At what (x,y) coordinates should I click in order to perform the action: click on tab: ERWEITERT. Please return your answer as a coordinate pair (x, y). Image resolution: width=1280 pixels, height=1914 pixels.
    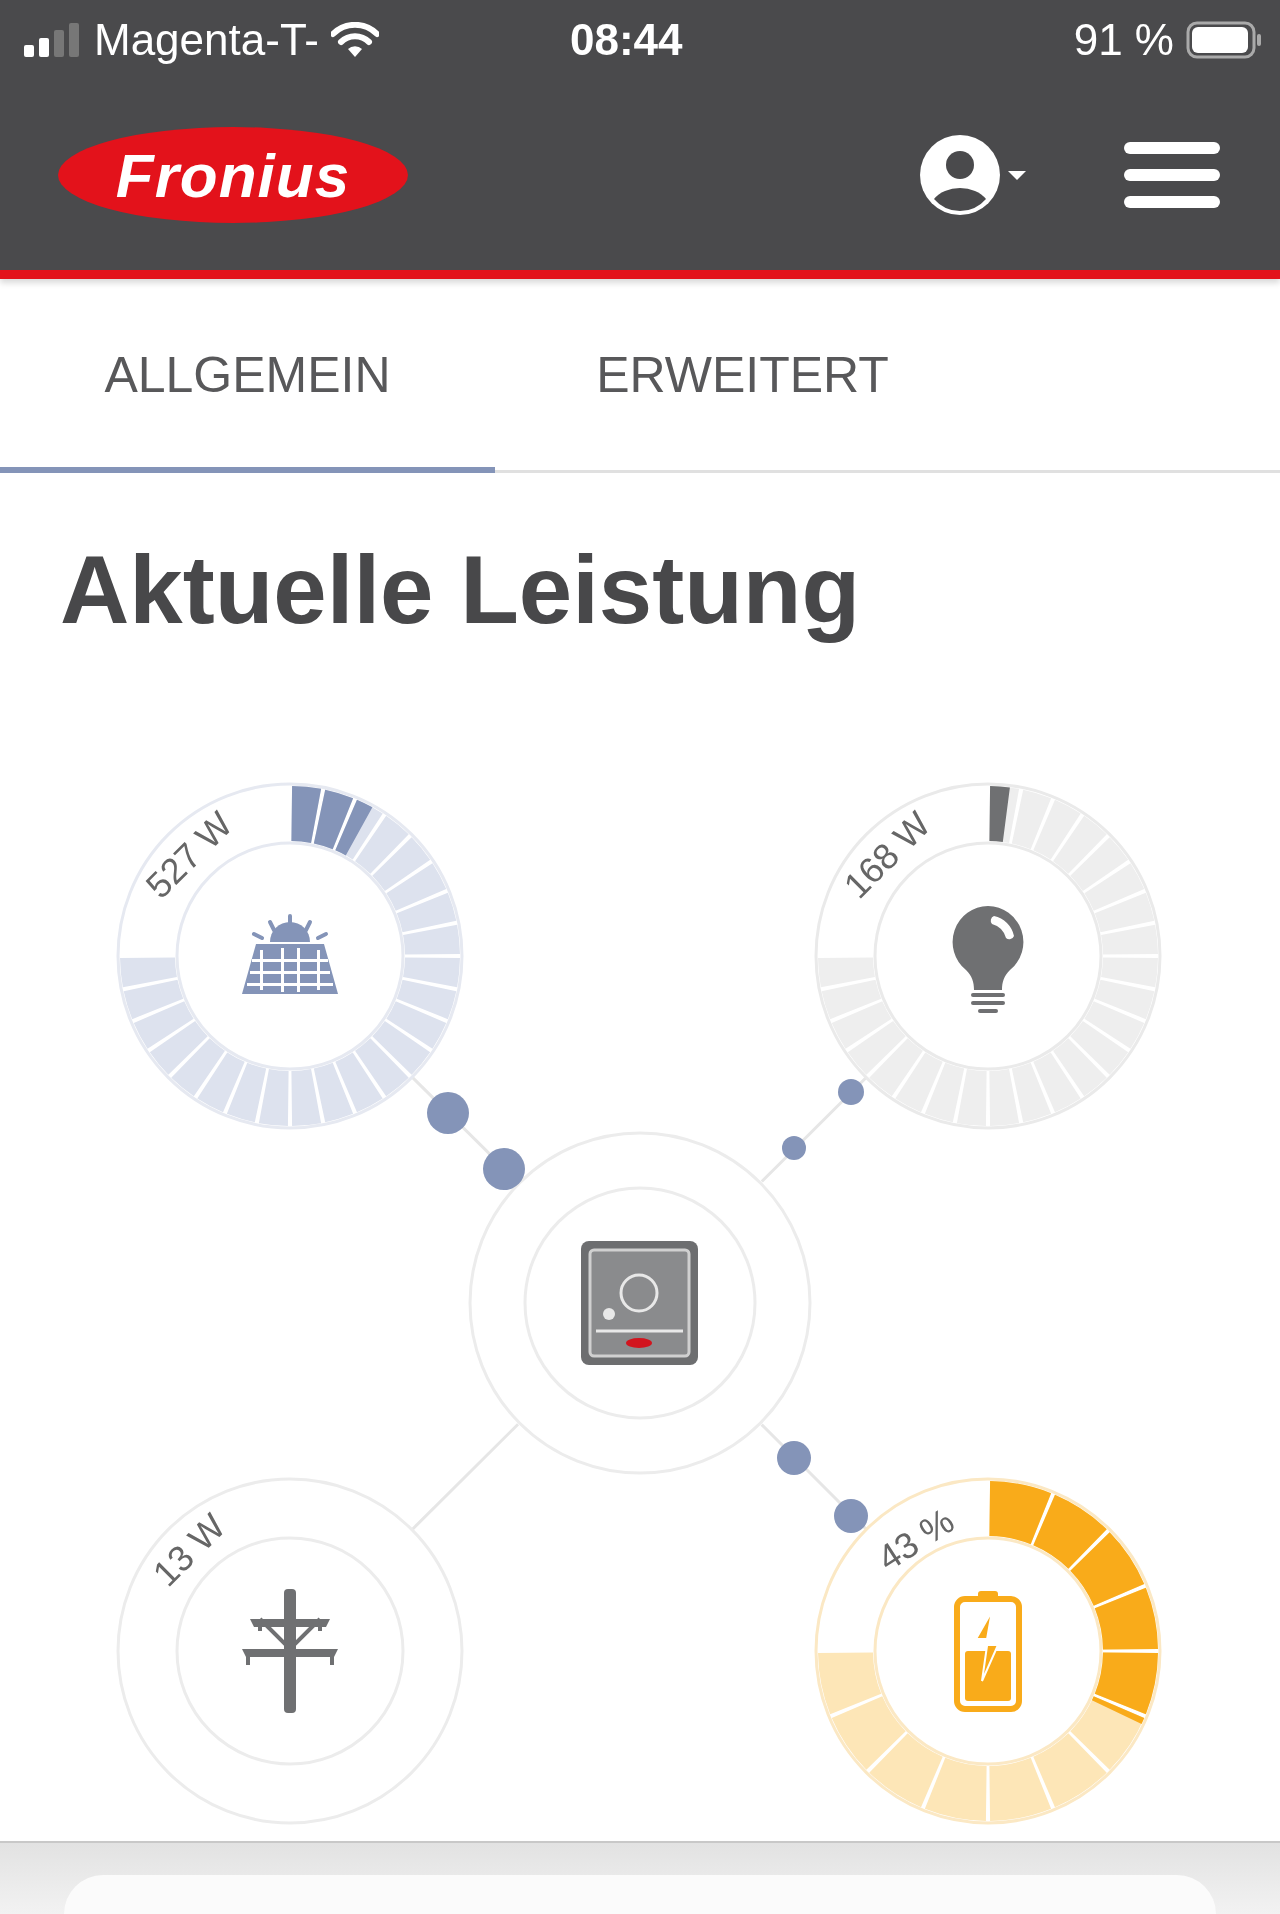
    Looking at the image, I should click on (742, 376).